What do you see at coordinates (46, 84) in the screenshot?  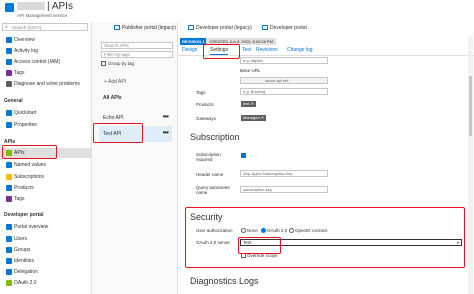 I see `sidebar-item-diagnose: Diagnose and solve problems` at bounding box center [46, 84].